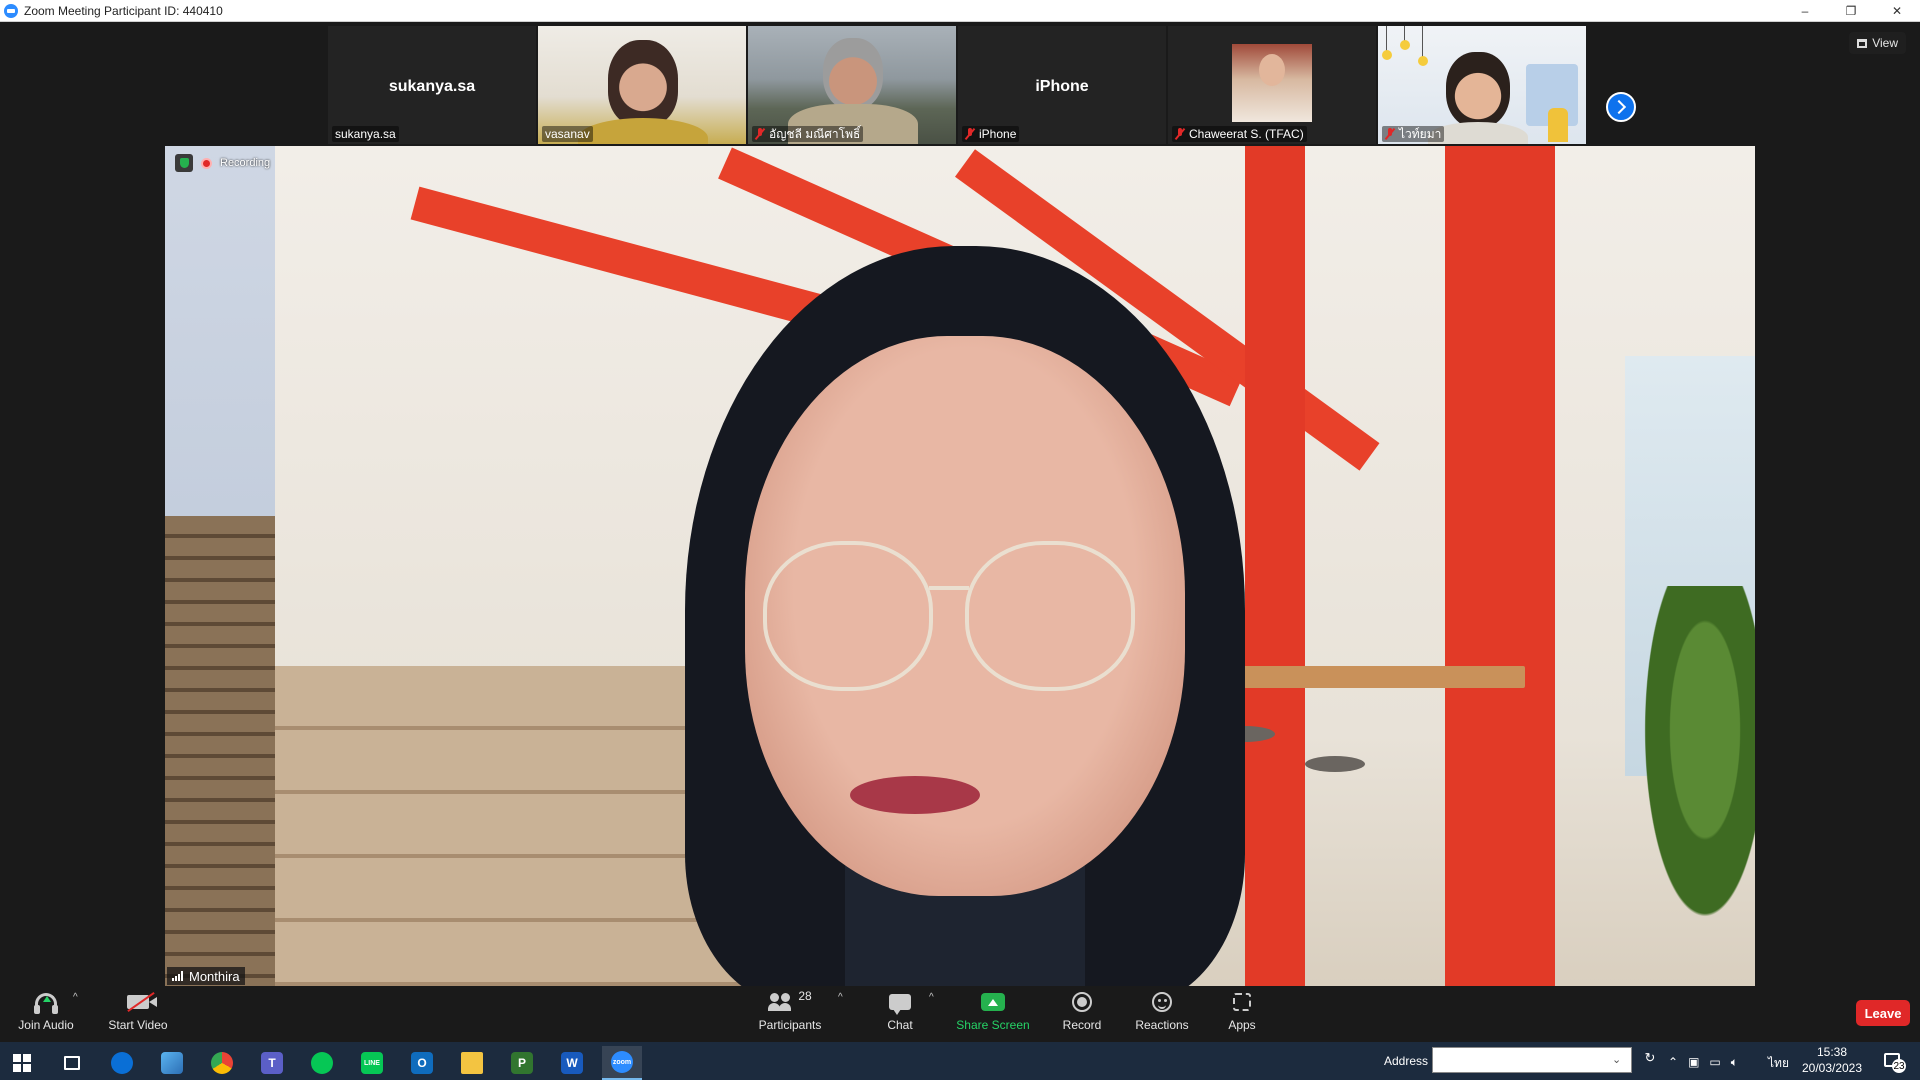  Describe the element at coordinates (1242, 1025) in the screenshot. I see `apps-label: Apps` at that location.